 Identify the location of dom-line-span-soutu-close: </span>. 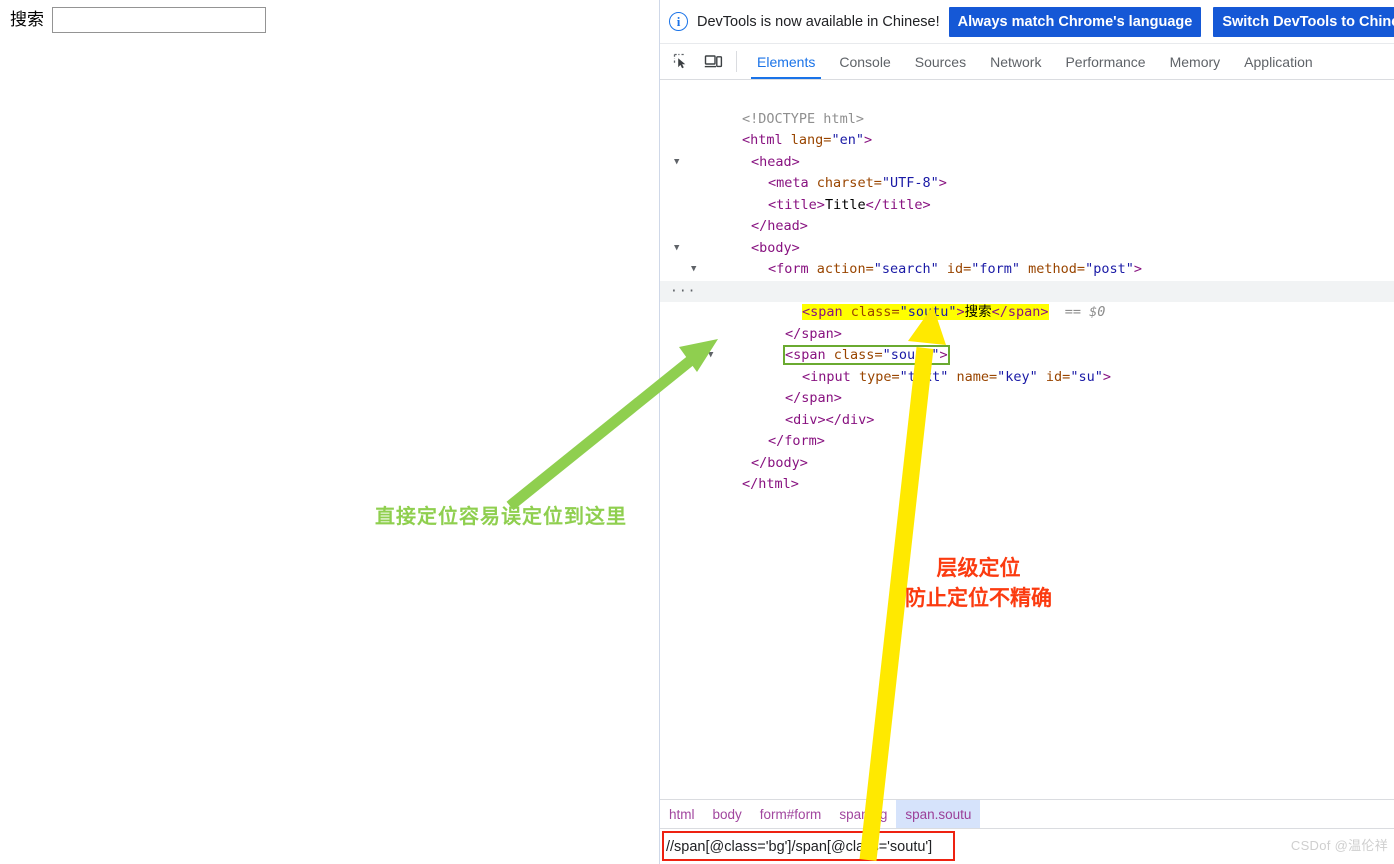
(1027, 386).